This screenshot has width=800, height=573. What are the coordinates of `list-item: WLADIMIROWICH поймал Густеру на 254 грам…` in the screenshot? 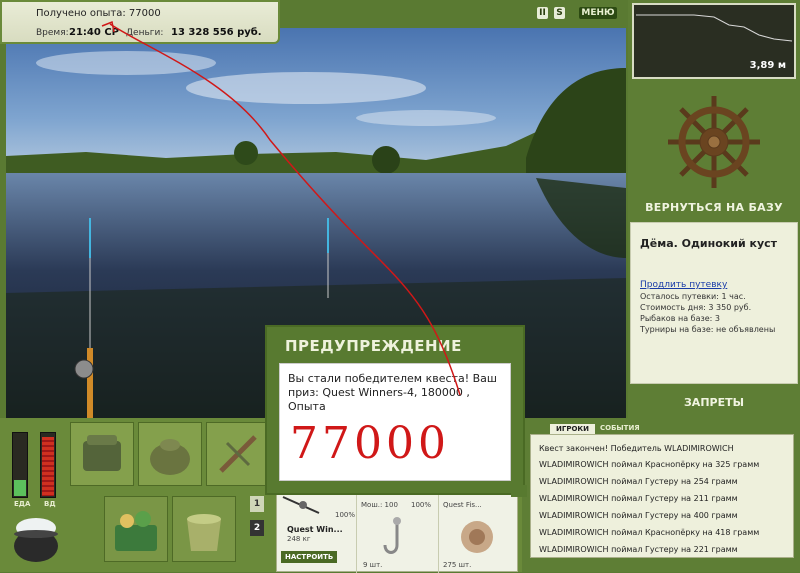 It's located at (638, 481).